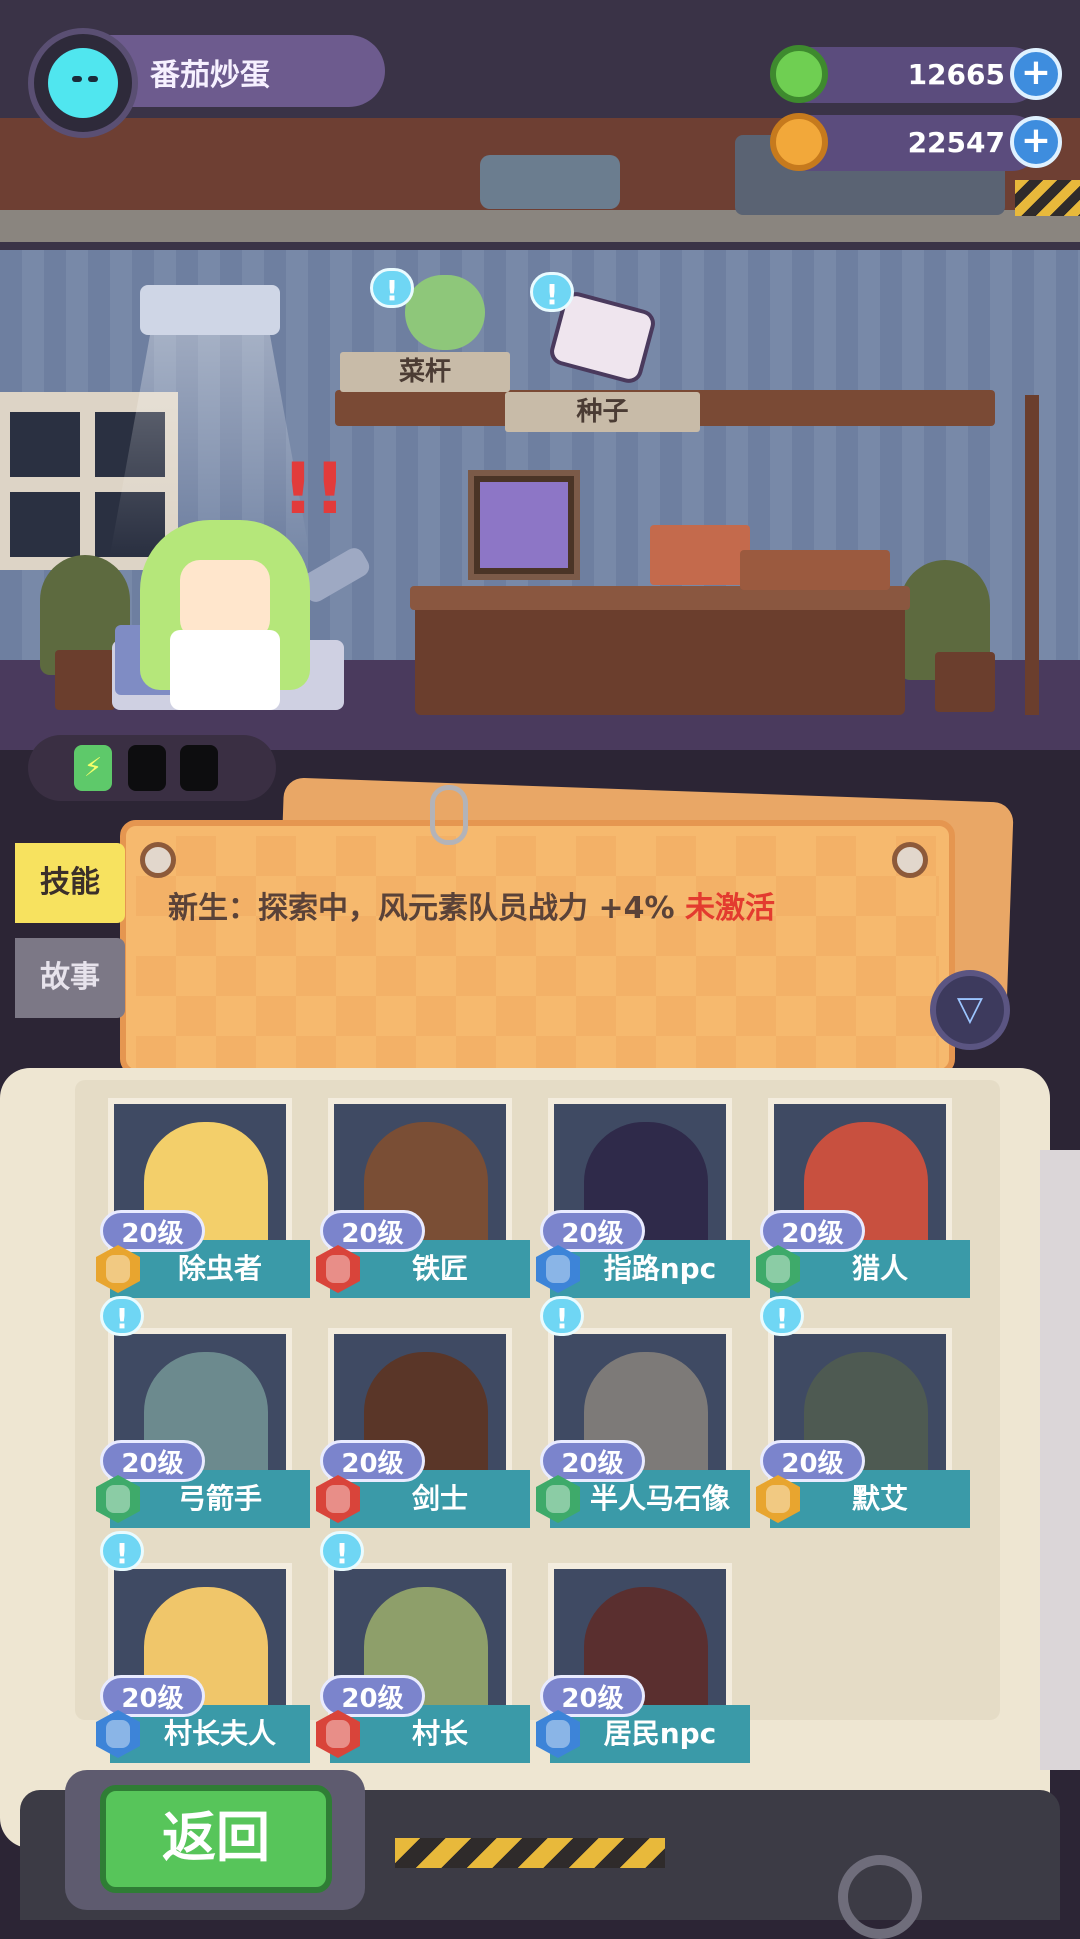 This screenshot has width=1080, height=1939. I want to click on tab-skills: 技能, so click(70, 883).